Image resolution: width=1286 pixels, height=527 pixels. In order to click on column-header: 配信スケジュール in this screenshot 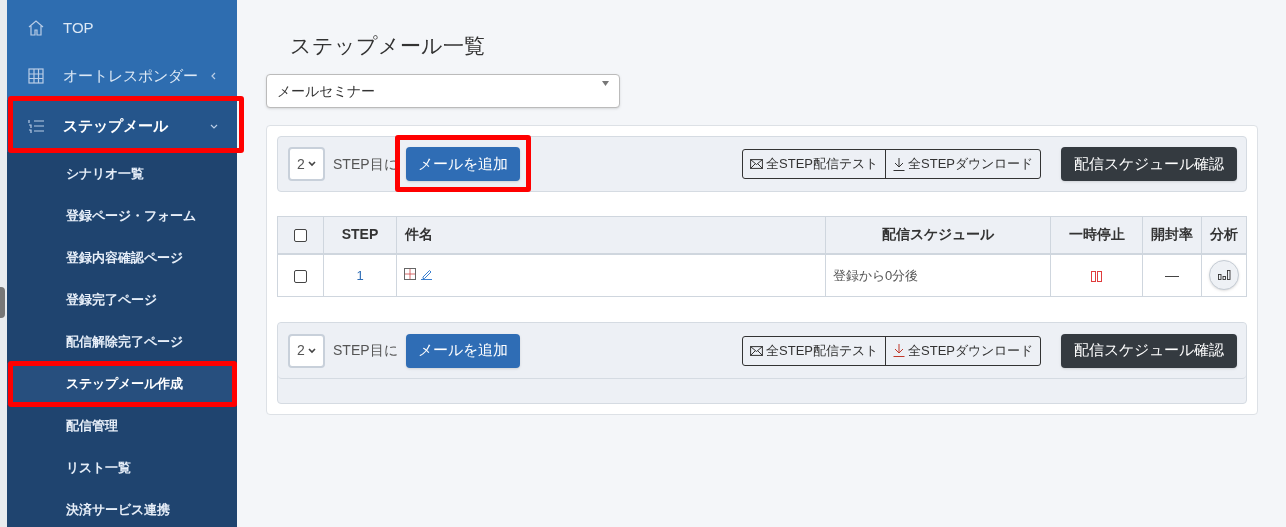, I will do `click(938, 235)`.